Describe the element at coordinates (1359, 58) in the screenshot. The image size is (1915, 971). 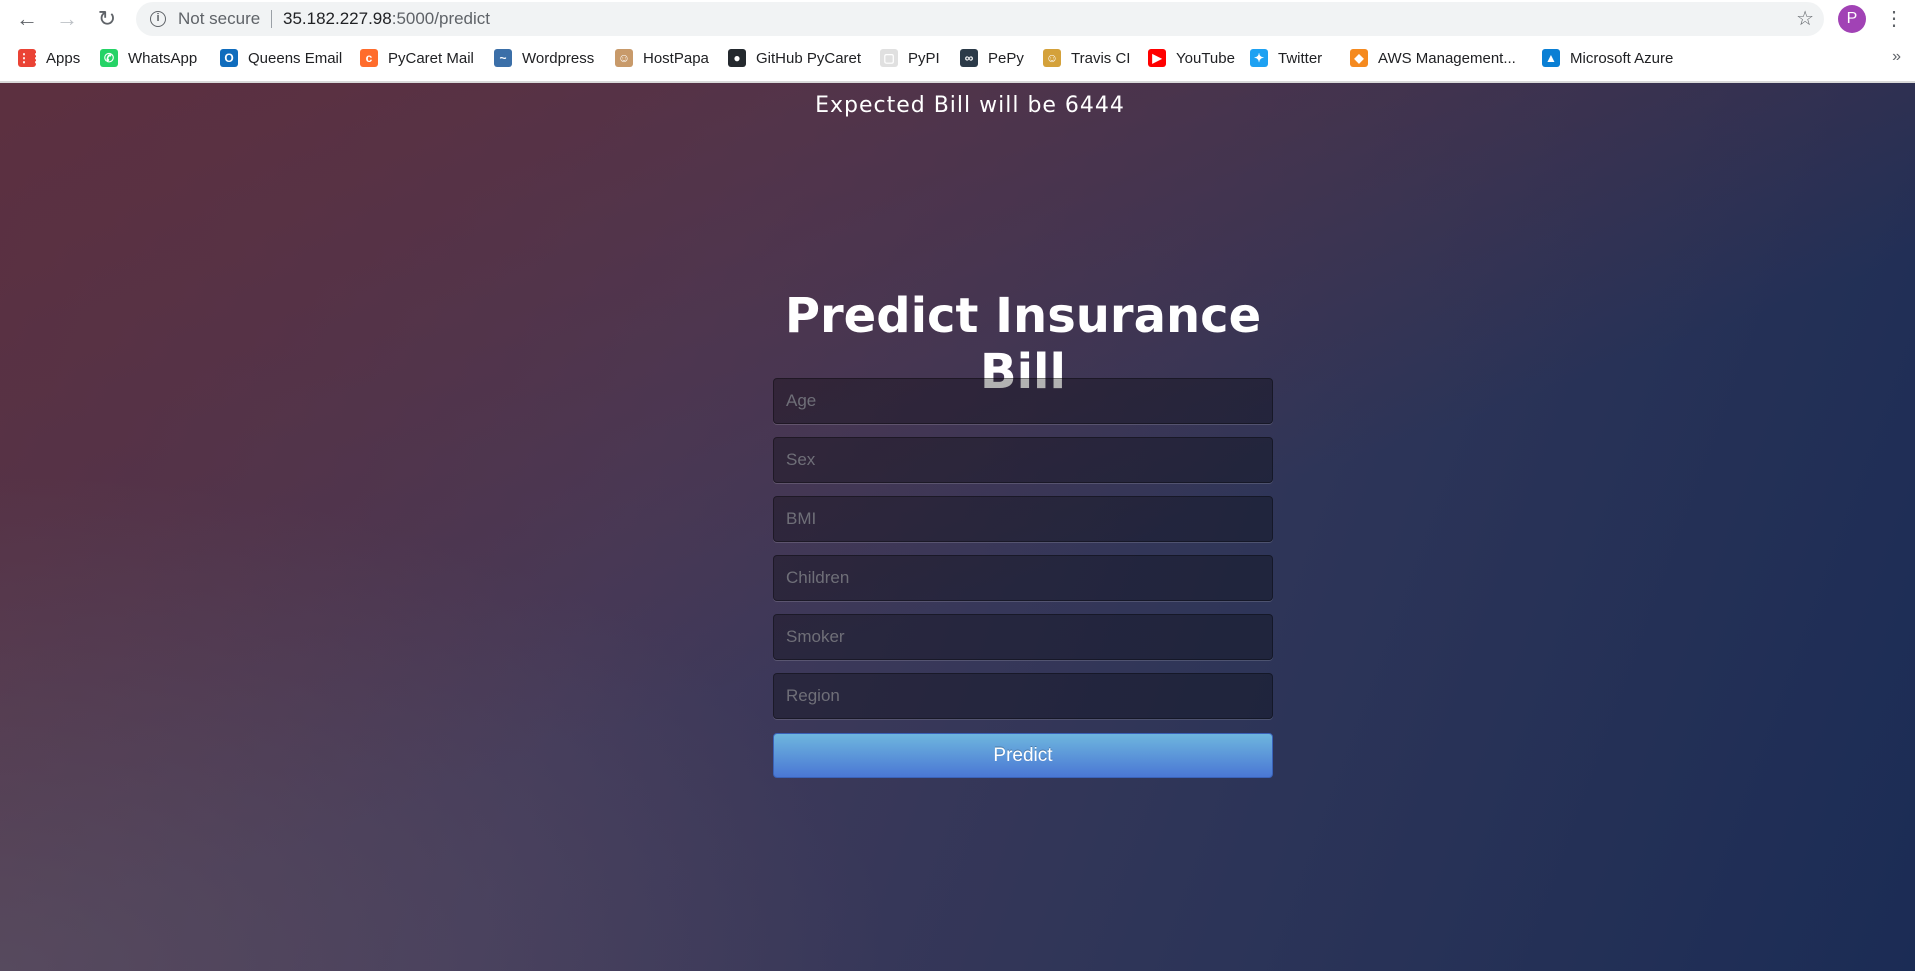
I see `aws-icon: ◆` at that location.